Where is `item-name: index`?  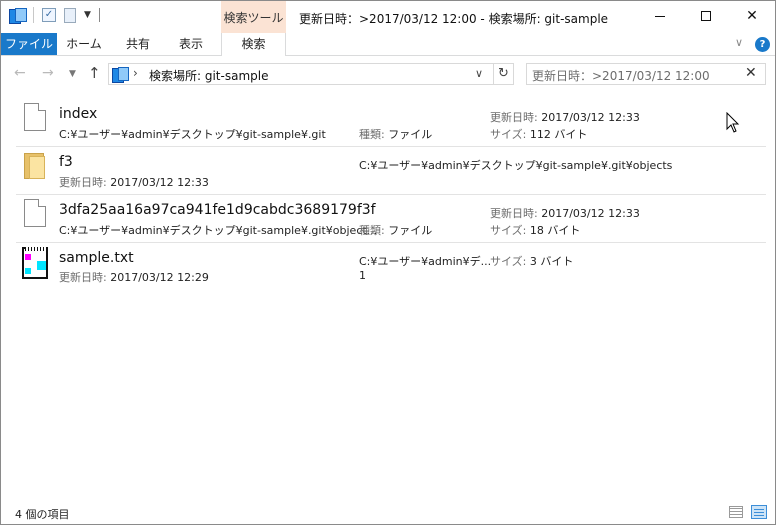
item-name: index is located at coordinates (78, 114).